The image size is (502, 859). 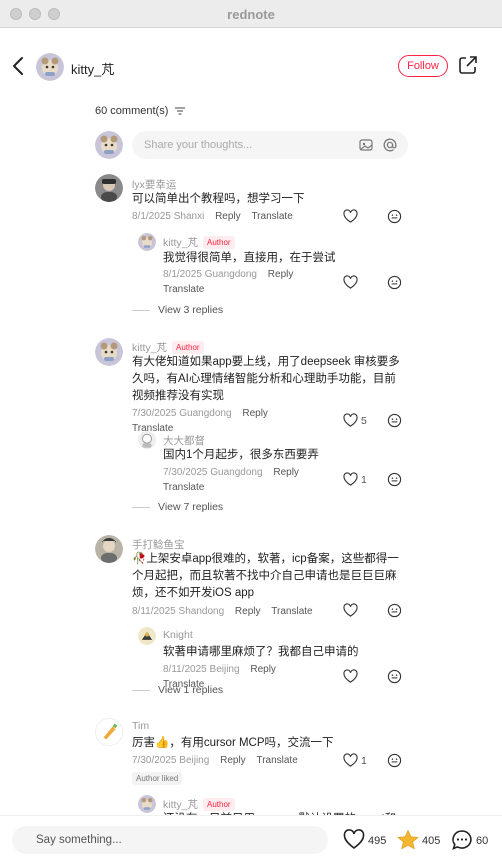 I want to click on back-arrow-icon, so click(x=19, y=66).